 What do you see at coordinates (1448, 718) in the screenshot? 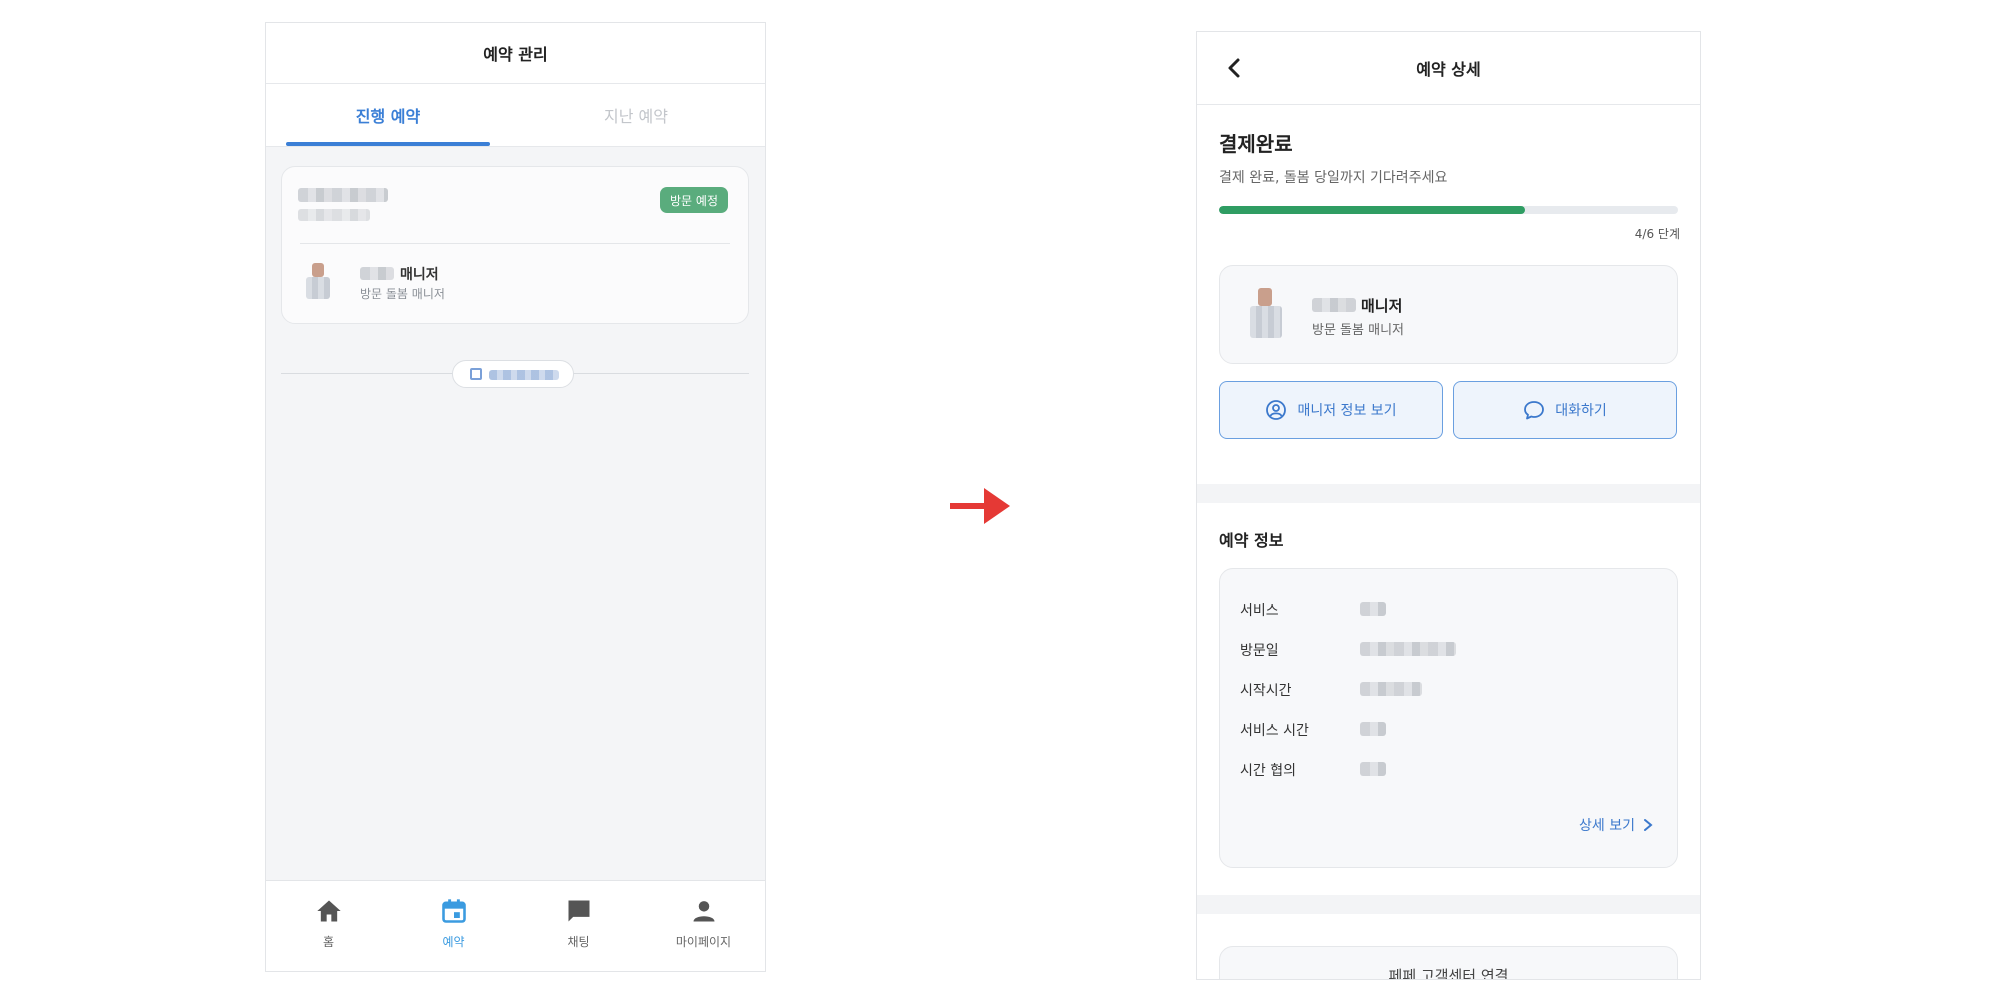
I see `reservation-info-card: 서비스 방문일 시작시간 서비스 시간 시간 협의 상세 보기` at bounding box center [1448, 718].